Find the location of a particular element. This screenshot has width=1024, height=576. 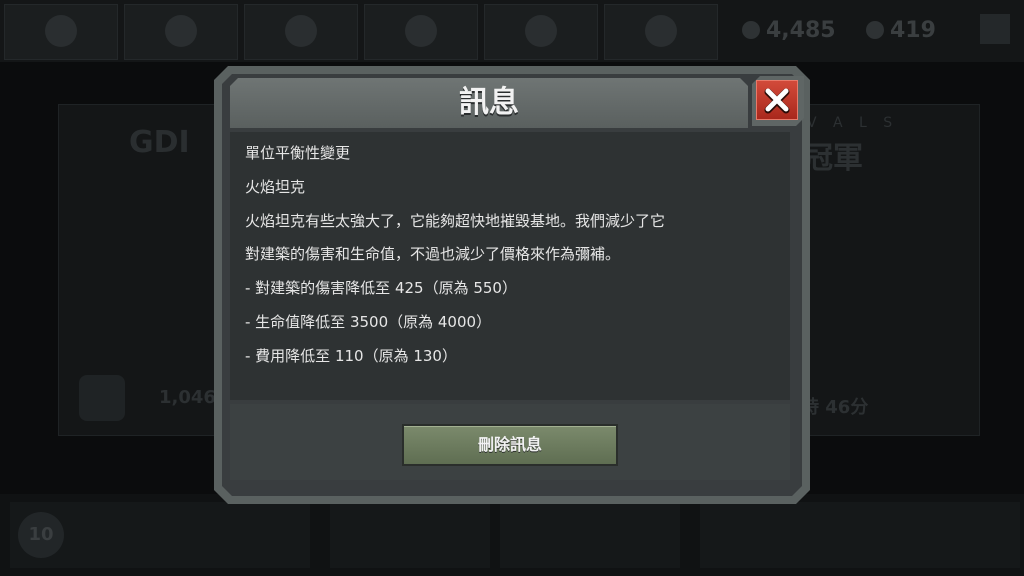

close-x-icon is located at coordinates (777, 101).